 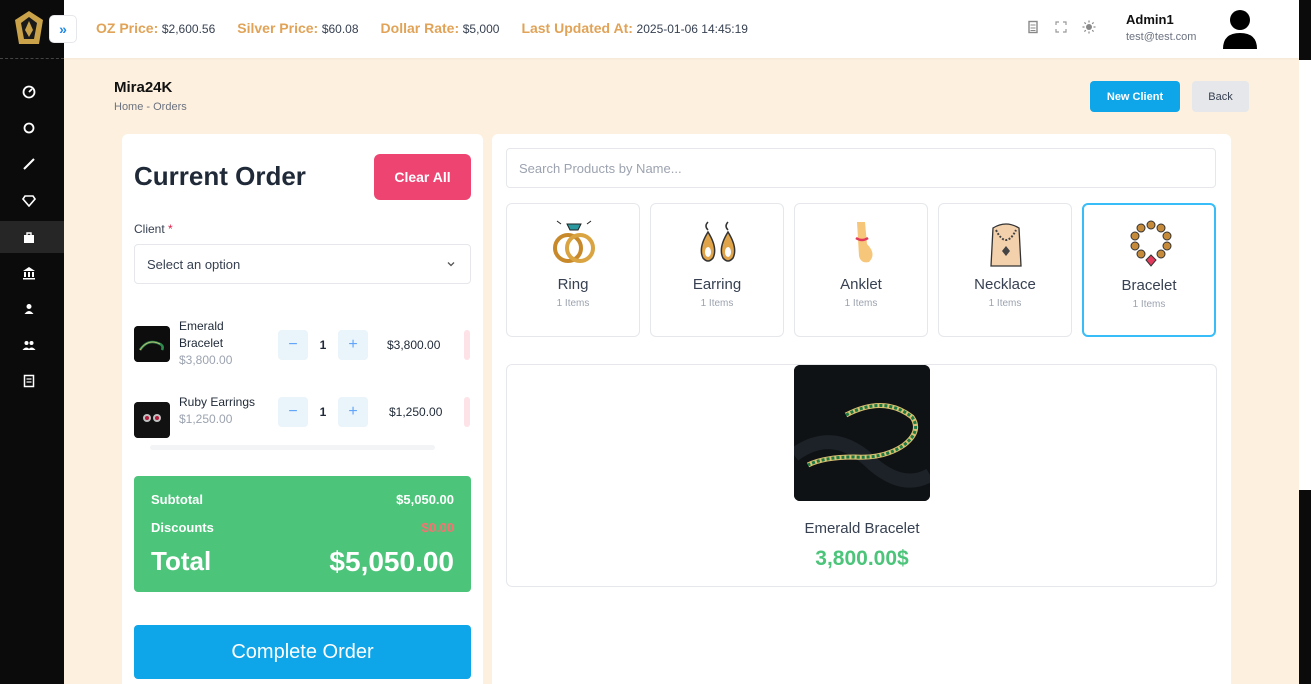 I want to click on product-card: Emerald Bracelet 3,800.00$, so click(x=861, y=468).